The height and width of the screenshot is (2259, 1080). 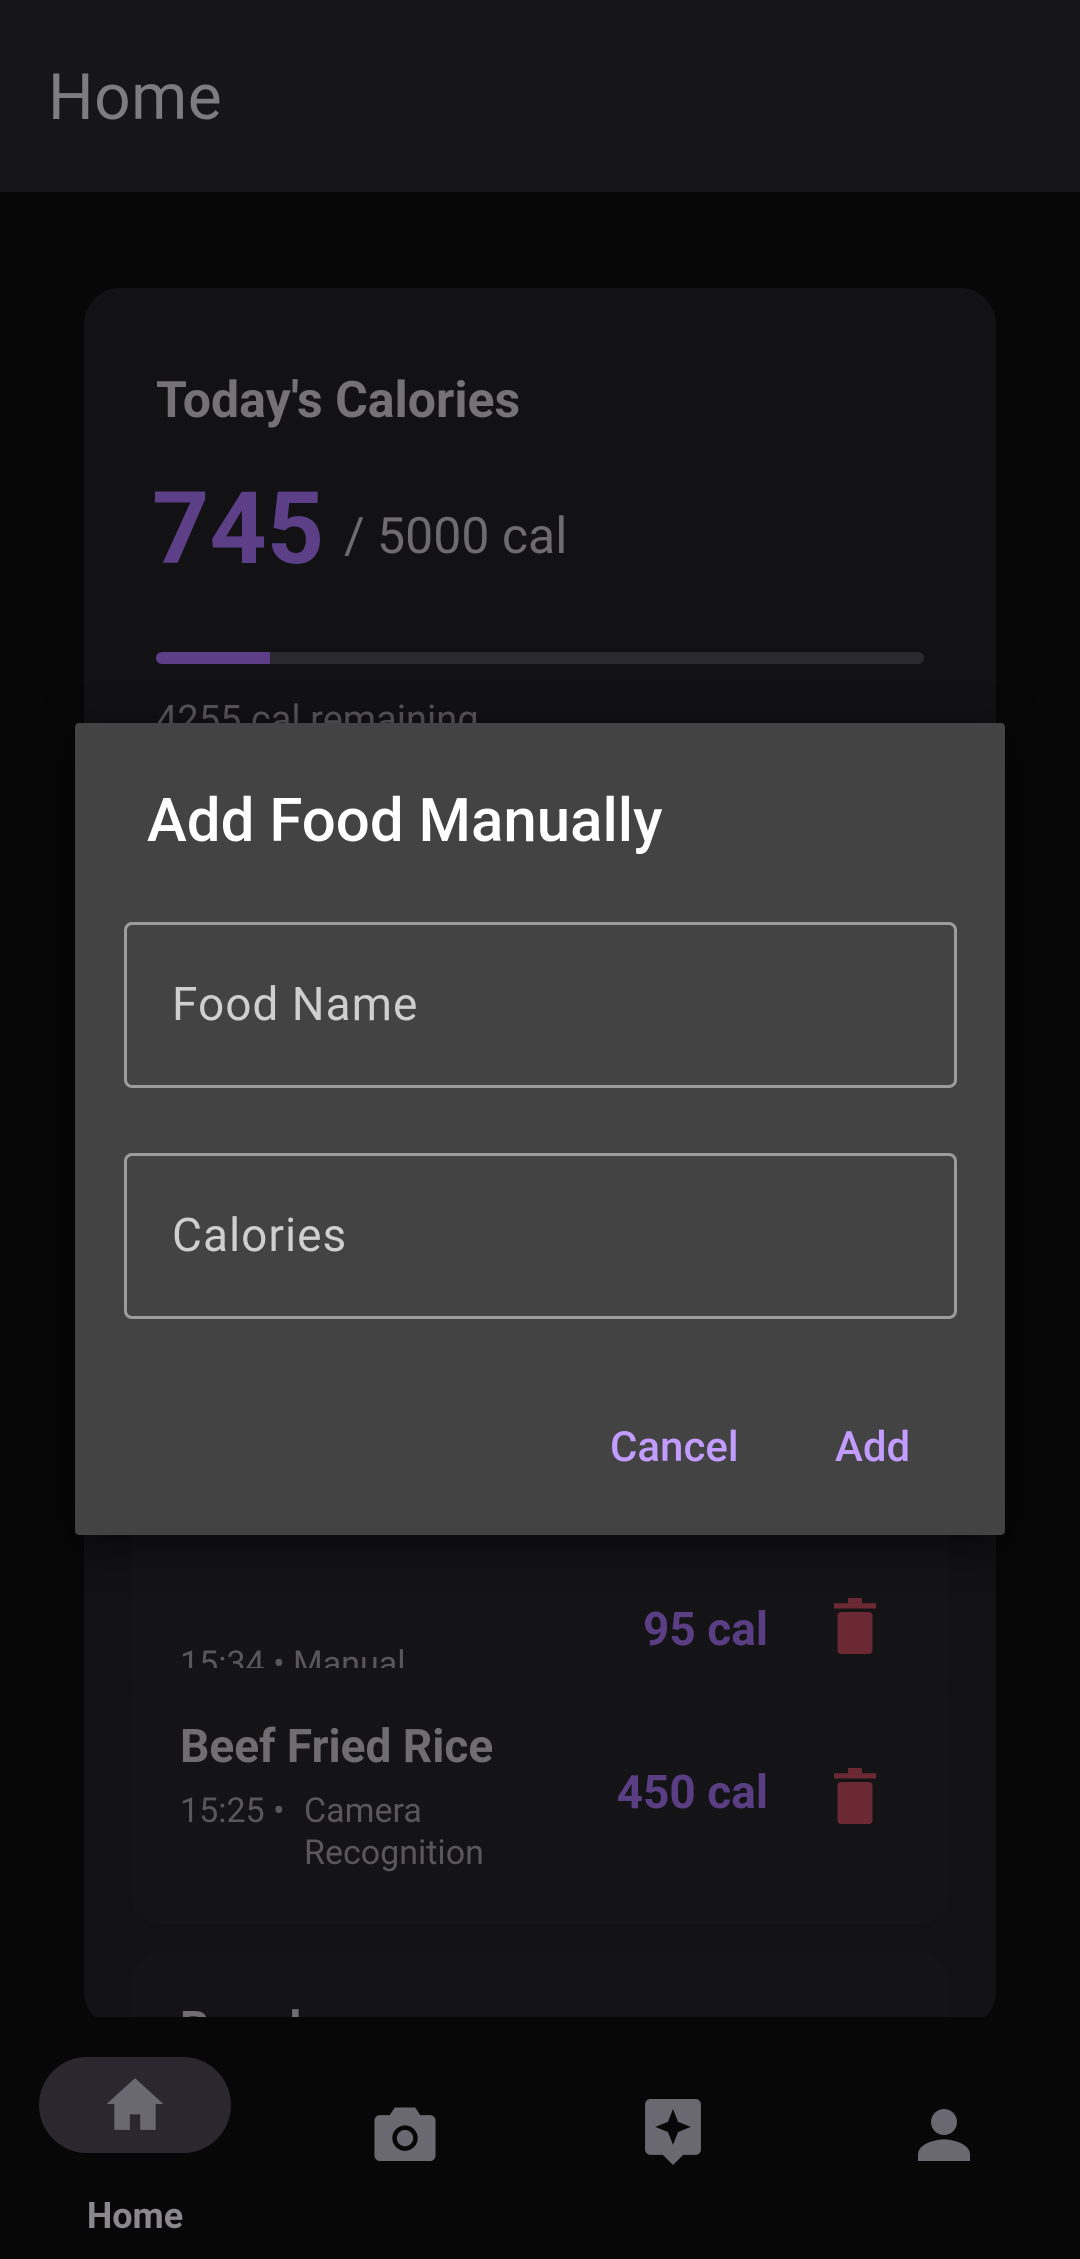 I want to click on nav-item-camera, so click(x=405, y=2138).